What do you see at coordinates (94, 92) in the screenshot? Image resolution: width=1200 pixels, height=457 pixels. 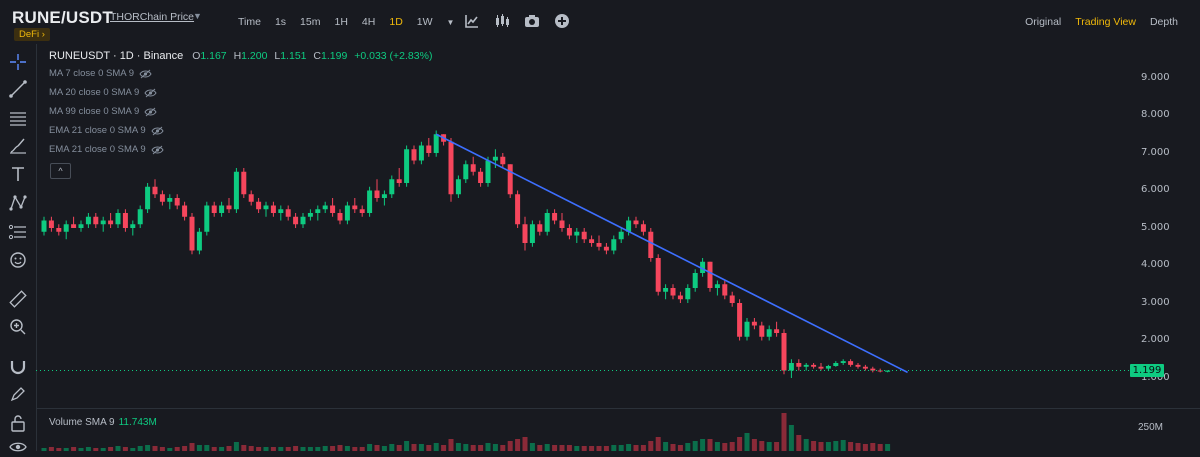 I see `indicator-label: MA 20 close 0 SMA 9` at bounding box center [94, 92].